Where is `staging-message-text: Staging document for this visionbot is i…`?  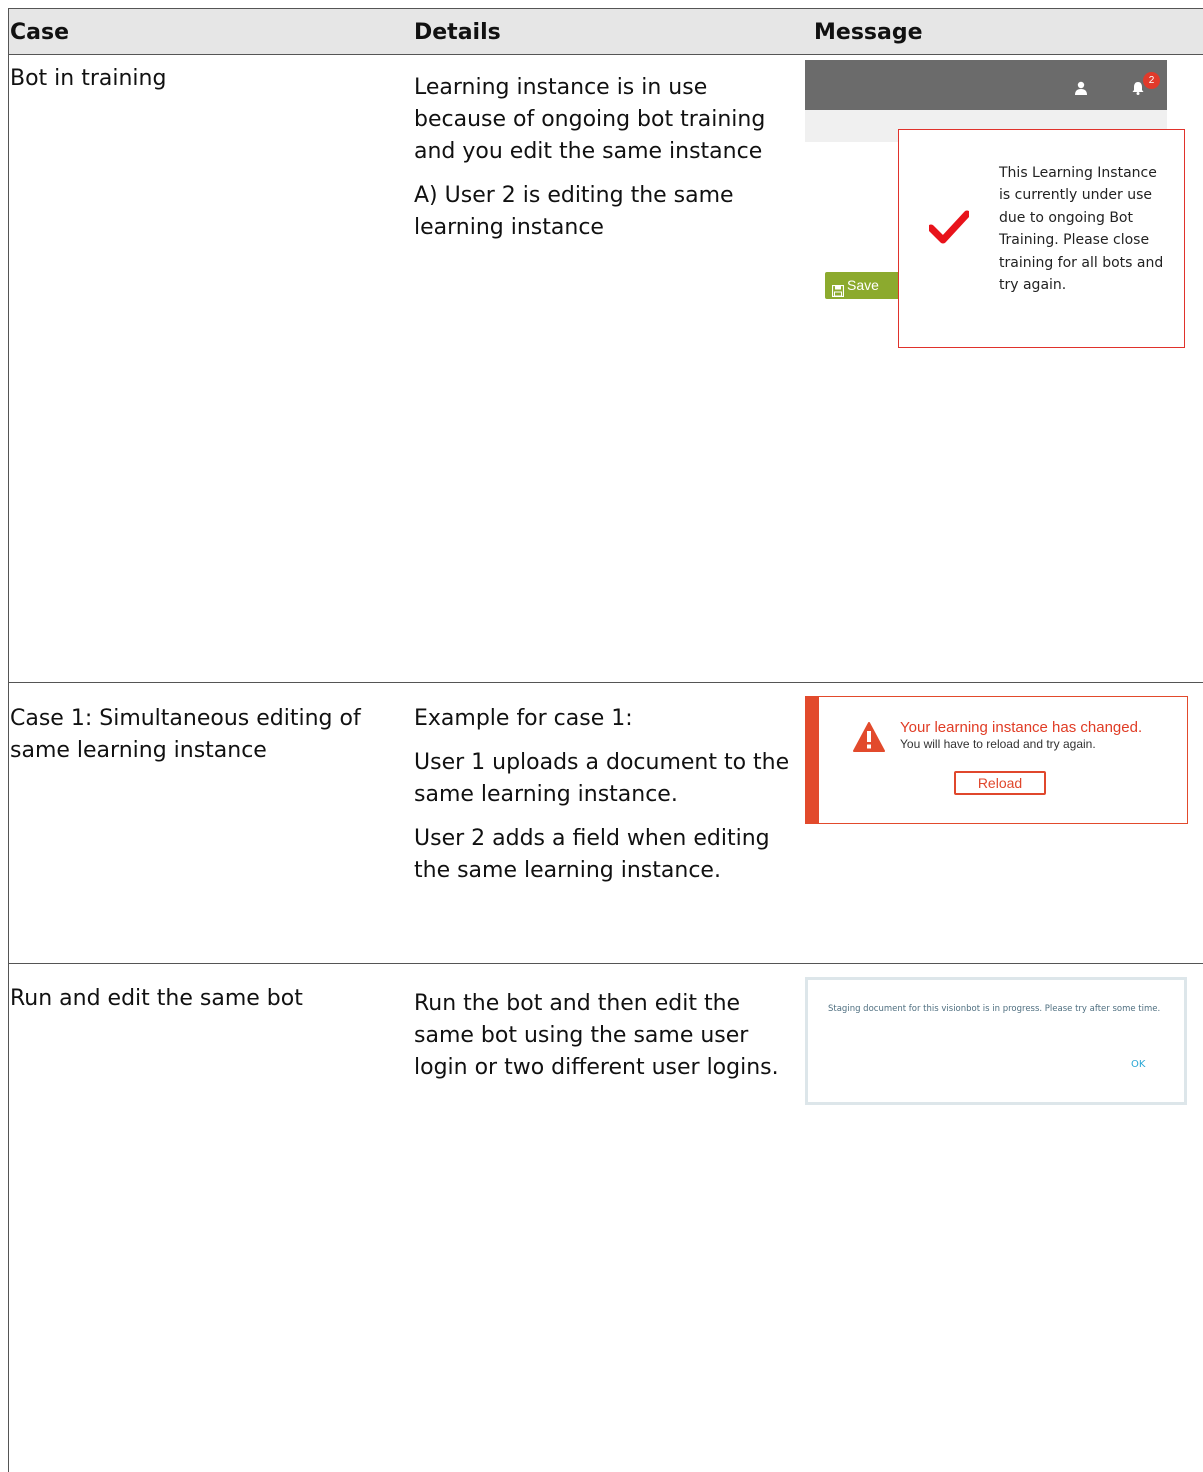
staging-message-text: Staging document for this visionbot is i… is located at coordinates (994, 1009).